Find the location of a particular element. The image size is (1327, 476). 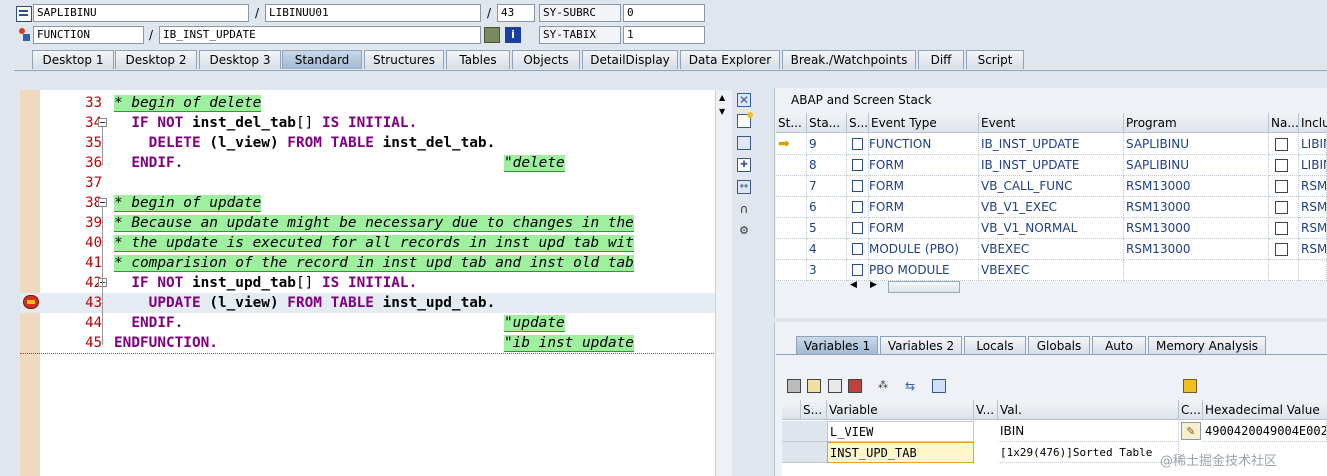

headset-icon: ∩ is located at coordinates (744, 209).